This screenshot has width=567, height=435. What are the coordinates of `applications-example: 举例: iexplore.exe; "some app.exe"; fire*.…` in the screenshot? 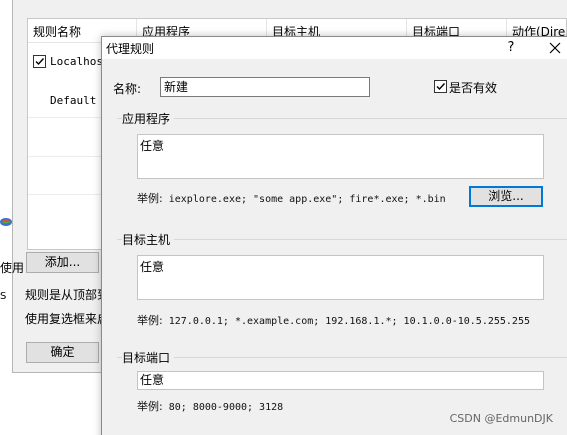 It's located at (291, 198).